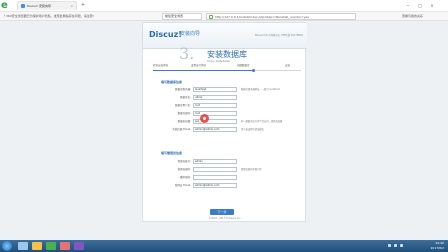  I want to click on relationship-link: 查看与我的关系, so click(412, 16).